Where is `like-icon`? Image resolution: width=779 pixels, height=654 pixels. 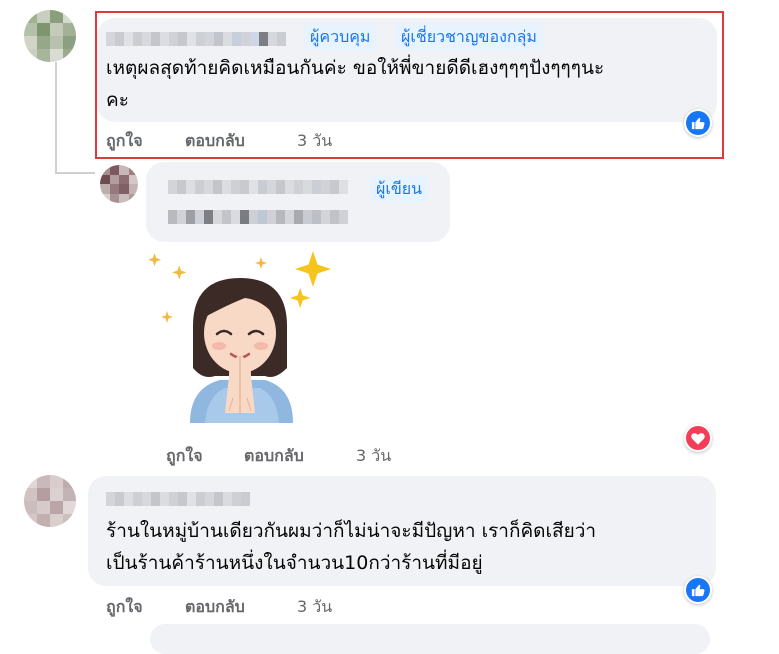 like-icon is located at coordinates (698, 590).